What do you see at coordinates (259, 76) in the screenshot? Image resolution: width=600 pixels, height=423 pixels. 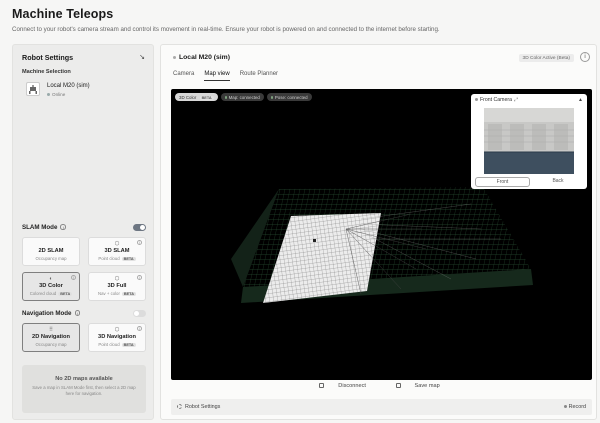 I see `tab-route-planner: Route Planner` at bounding box center [259, 76].